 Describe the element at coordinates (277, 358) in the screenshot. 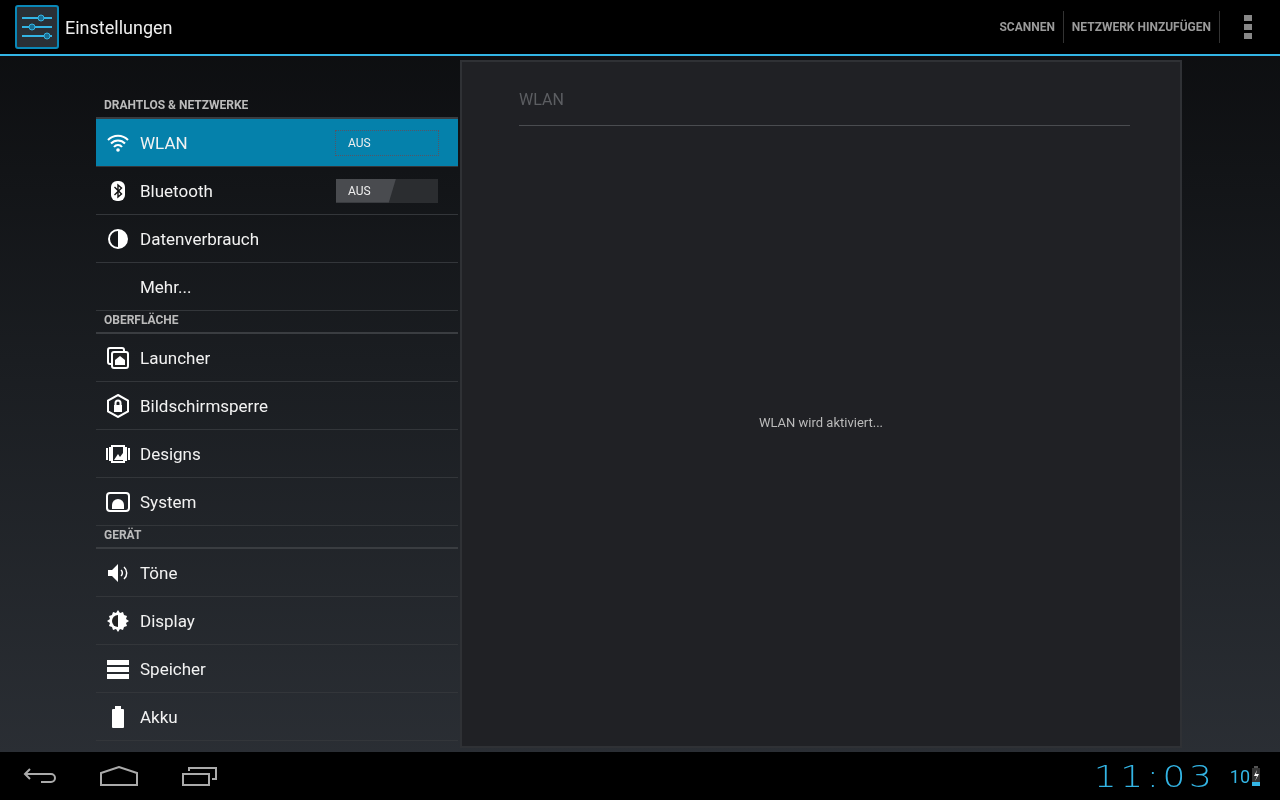

I see `settings-item: Launcher` at that location.